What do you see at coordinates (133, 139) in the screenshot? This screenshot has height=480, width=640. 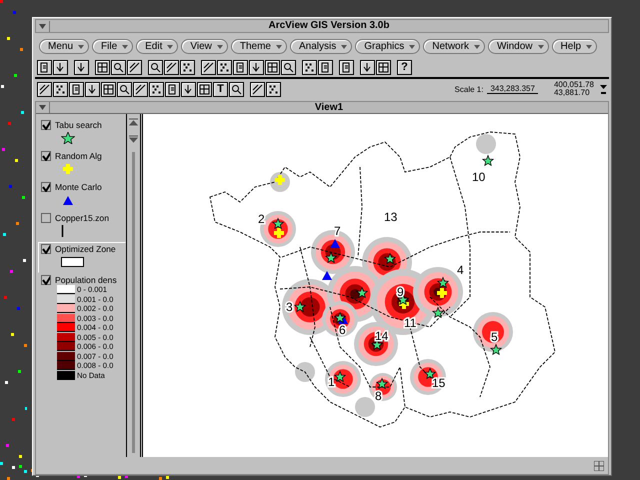 I see `scroll-thumb-icon` at bounding box center [133, 139].